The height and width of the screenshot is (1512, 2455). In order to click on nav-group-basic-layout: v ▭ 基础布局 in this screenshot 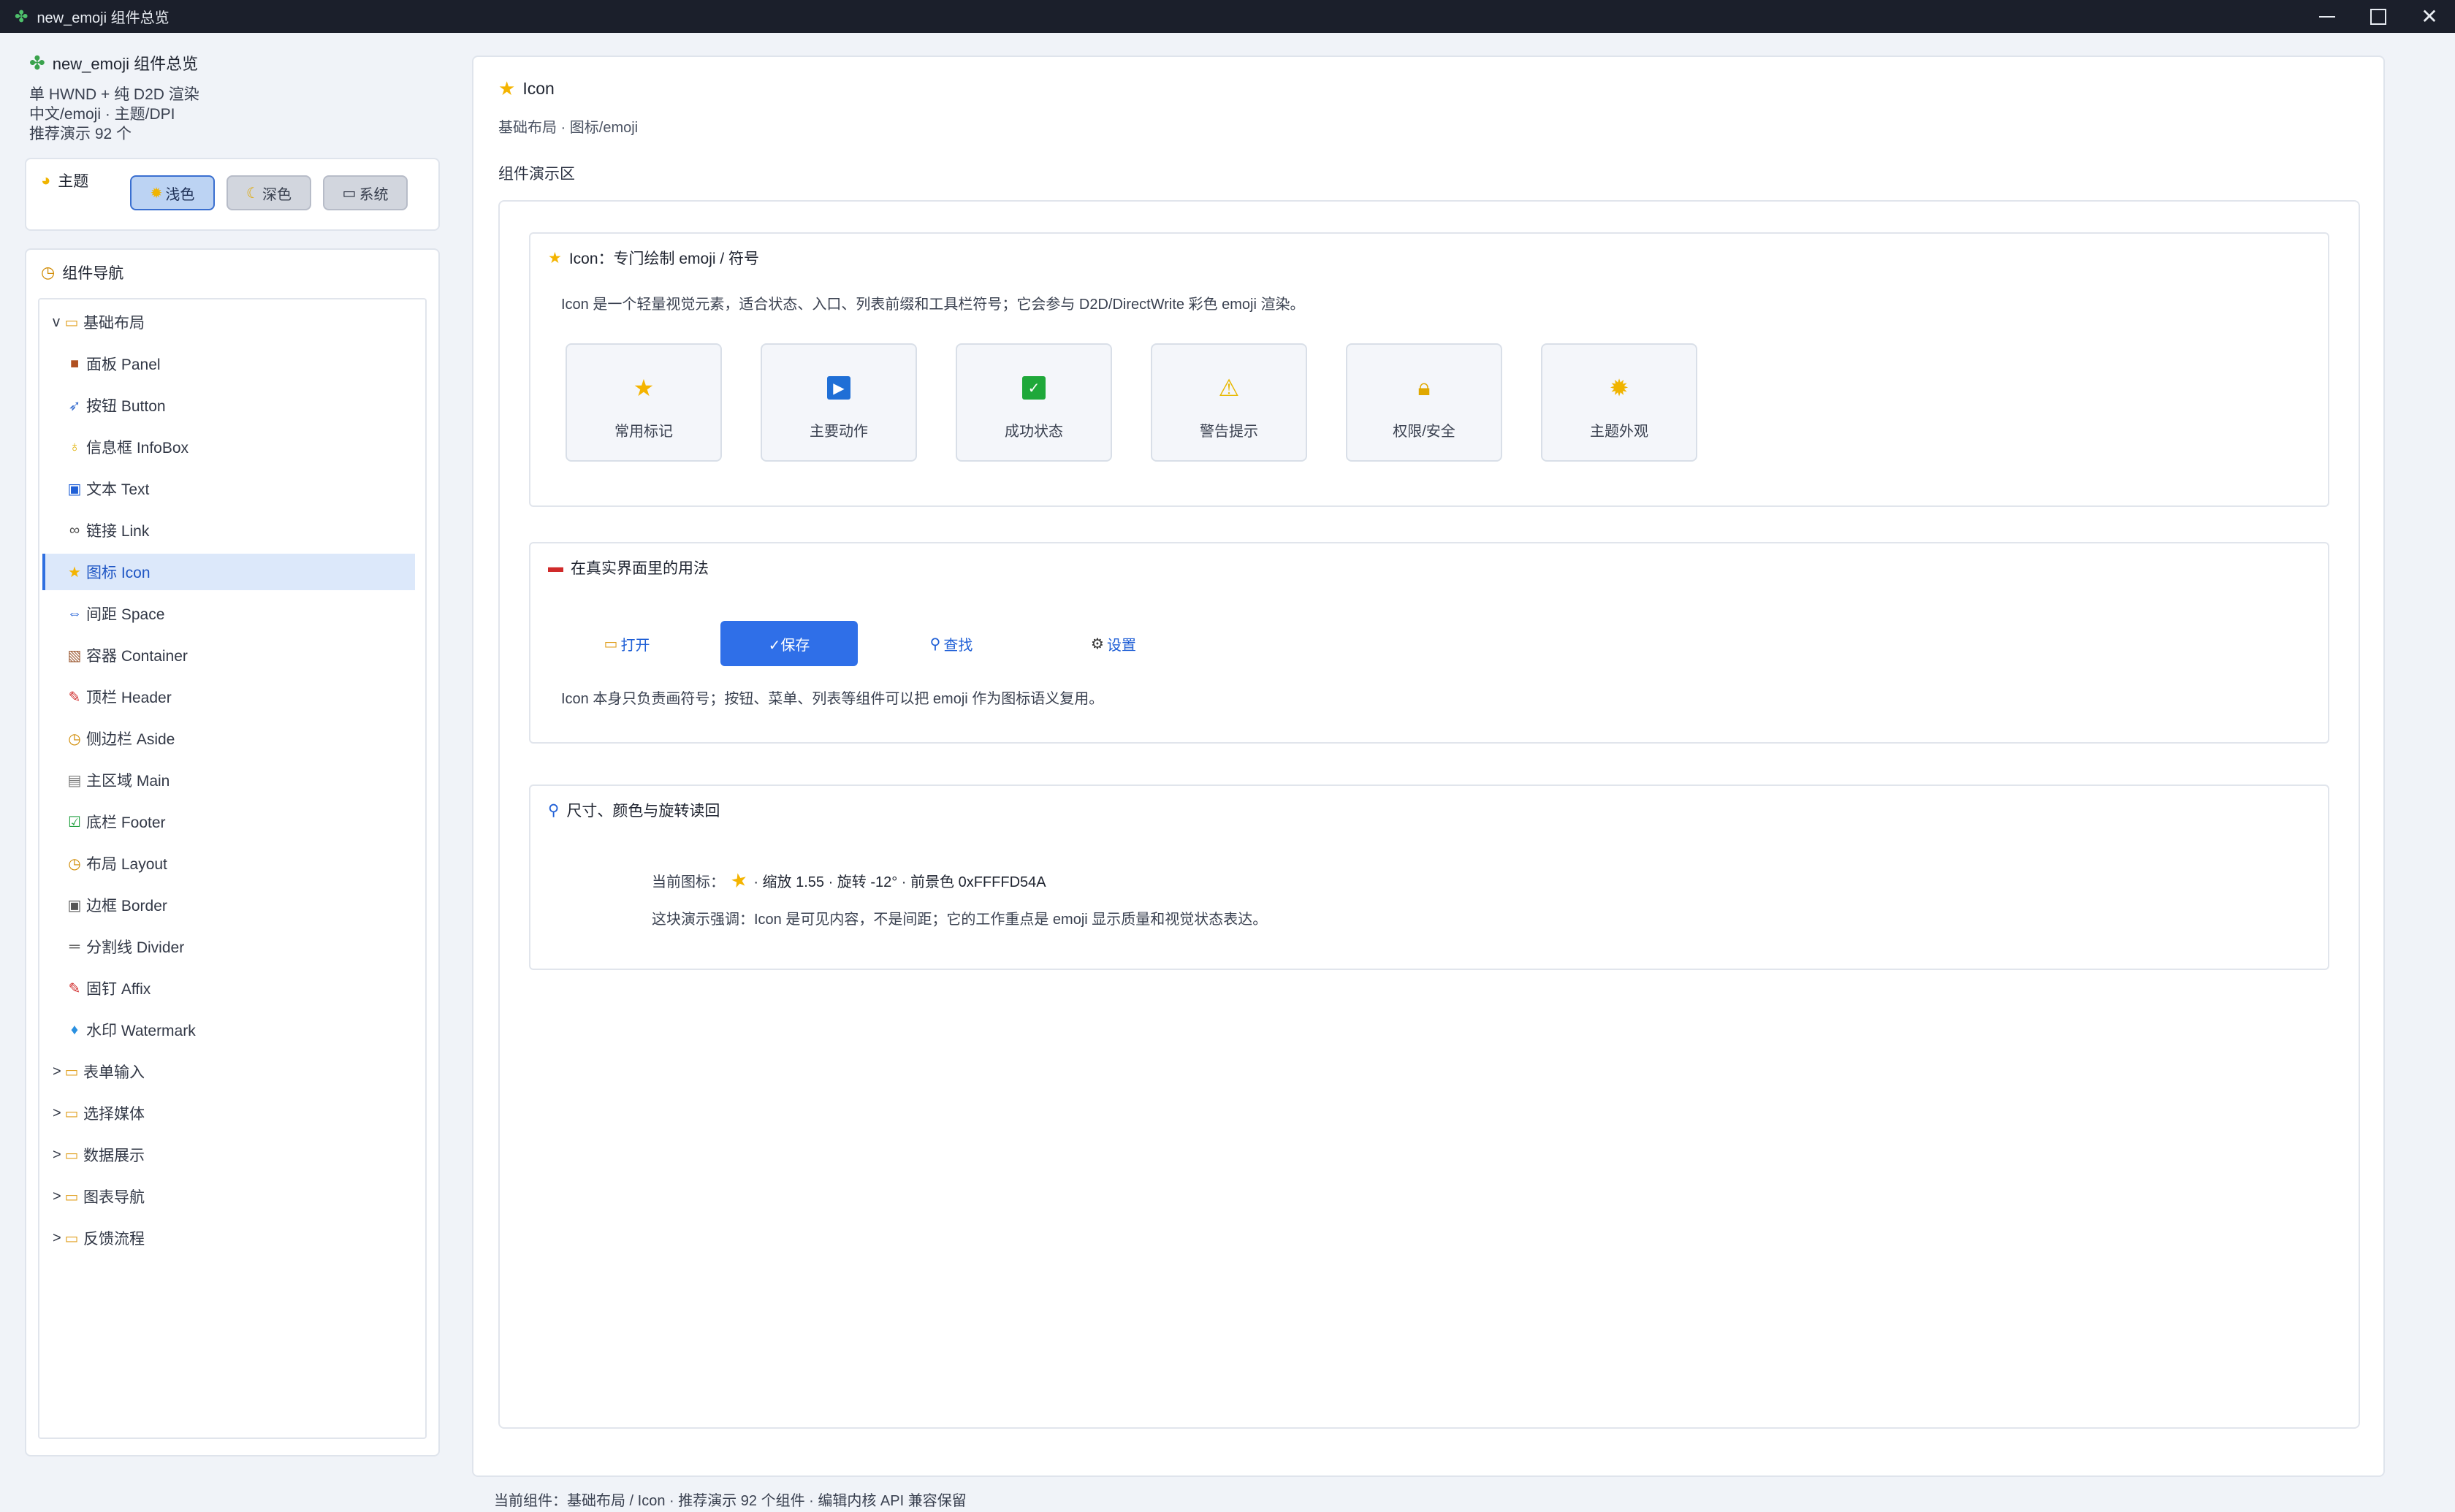, I will do `click(227, 322)`.